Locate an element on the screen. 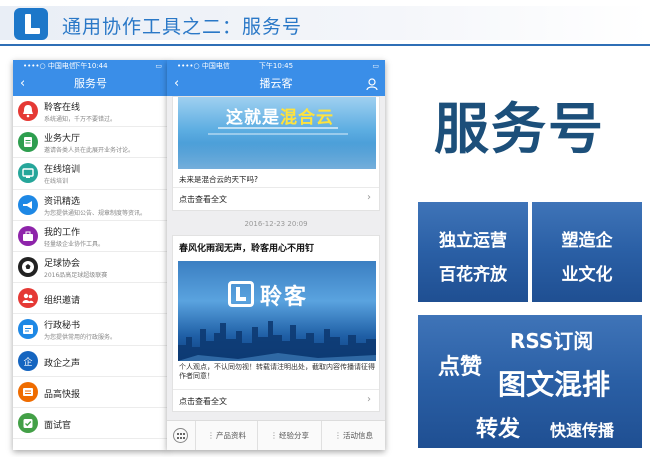 The height and width of the screenshot is (457, 650). service-name: 在线培训 is located at coordinates (62, 170).